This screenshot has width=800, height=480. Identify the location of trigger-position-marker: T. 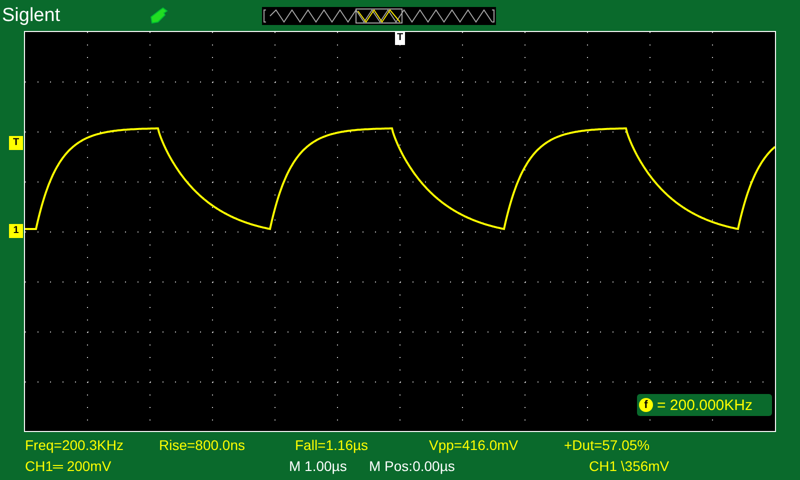
(400, 38).